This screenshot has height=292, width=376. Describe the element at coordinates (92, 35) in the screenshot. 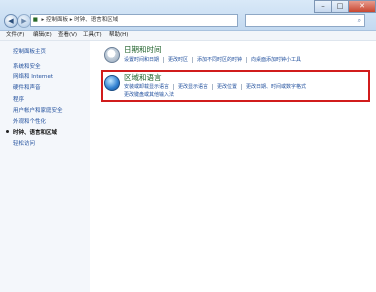

I see `menu-tools: 工具(T)` at that location.